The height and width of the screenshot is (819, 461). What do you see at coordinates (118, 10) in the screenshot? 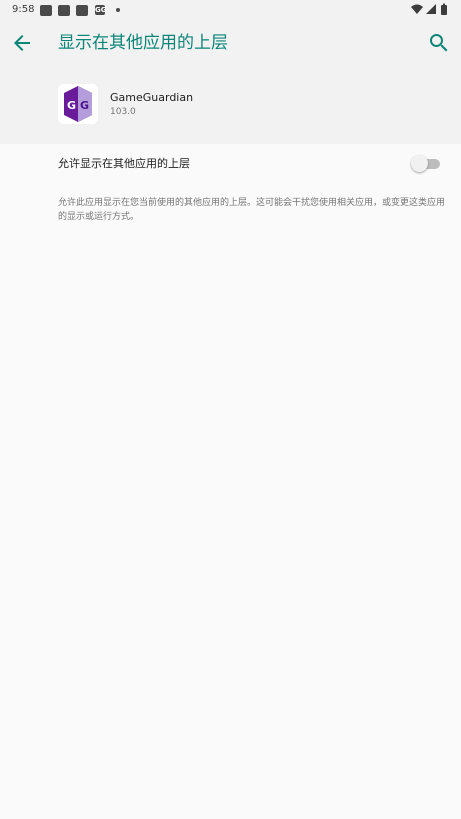
I see `more-dot-icon` at bounding box center [118, 10].